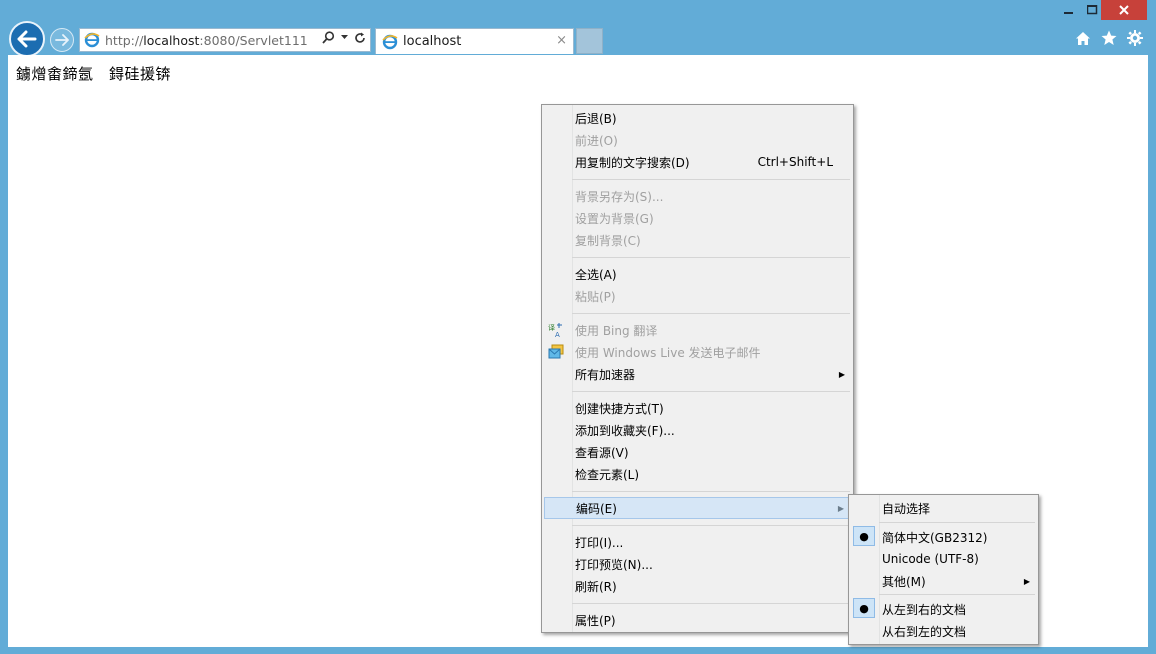  I want to click on url-prefix: http://, so click(124, 40).